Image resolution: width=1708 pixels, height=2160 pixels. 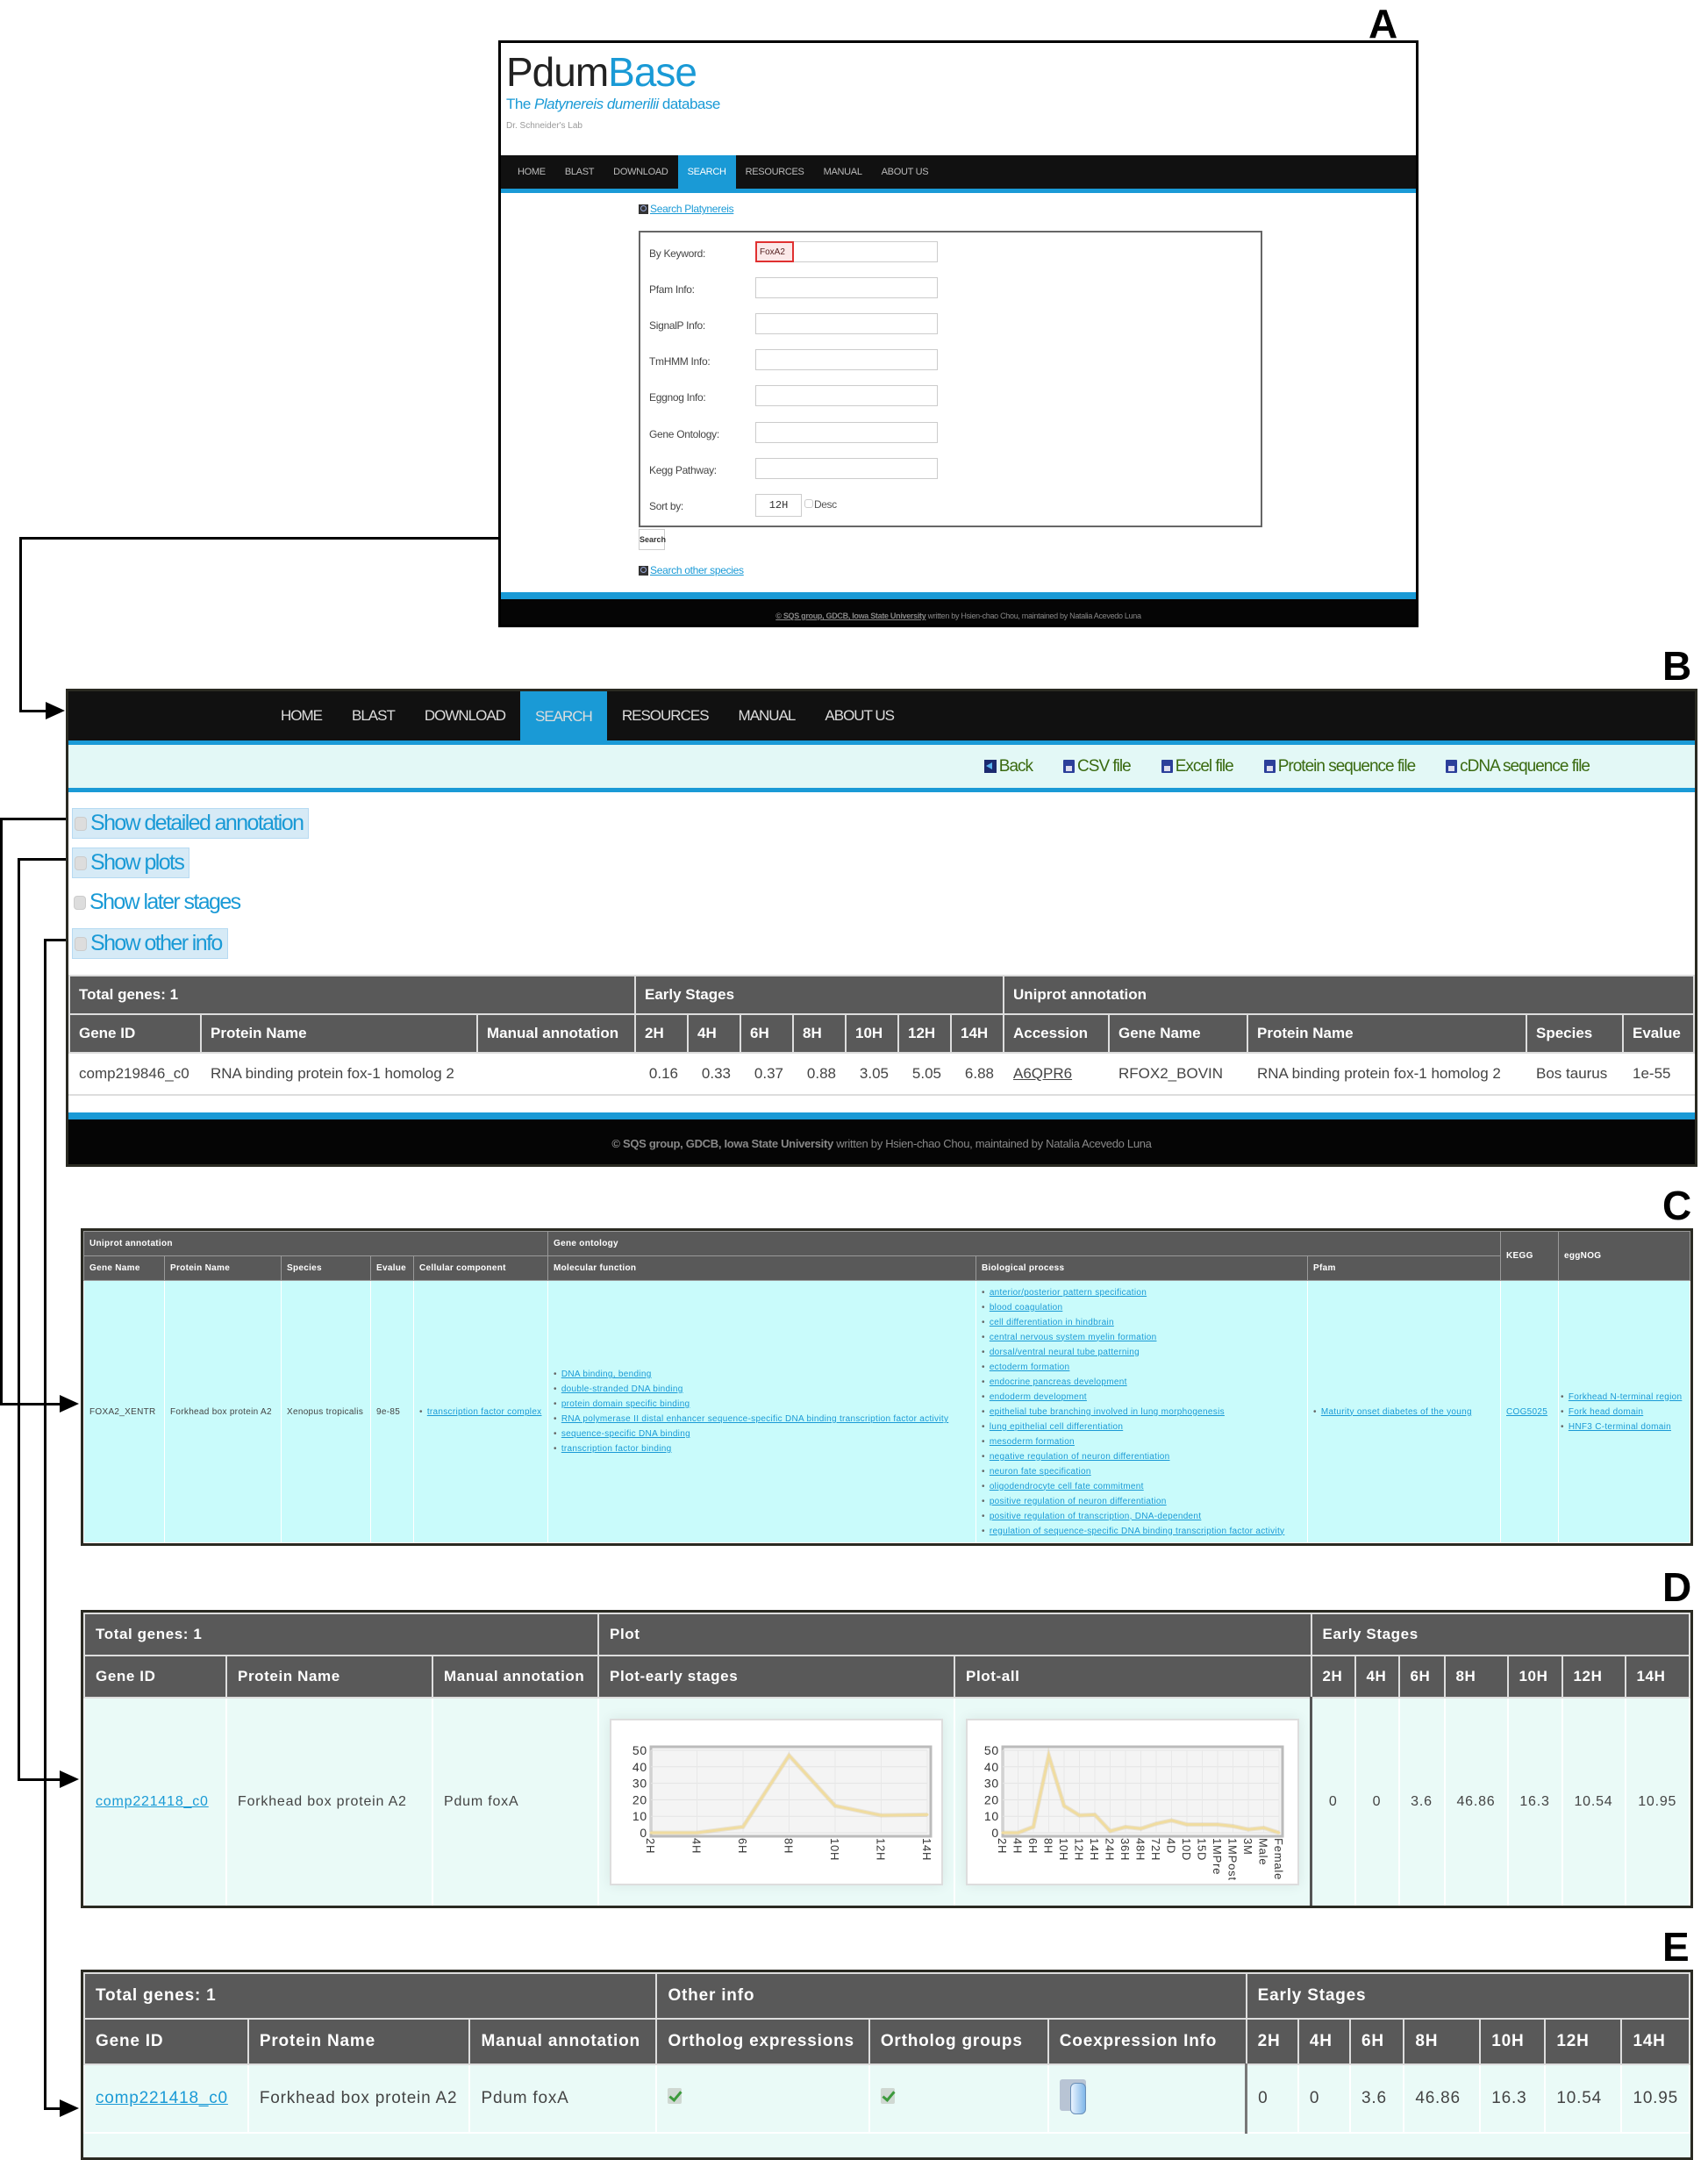 I want to click on go-term-link: neuron fate specification, so click(x=1040, y=1472).